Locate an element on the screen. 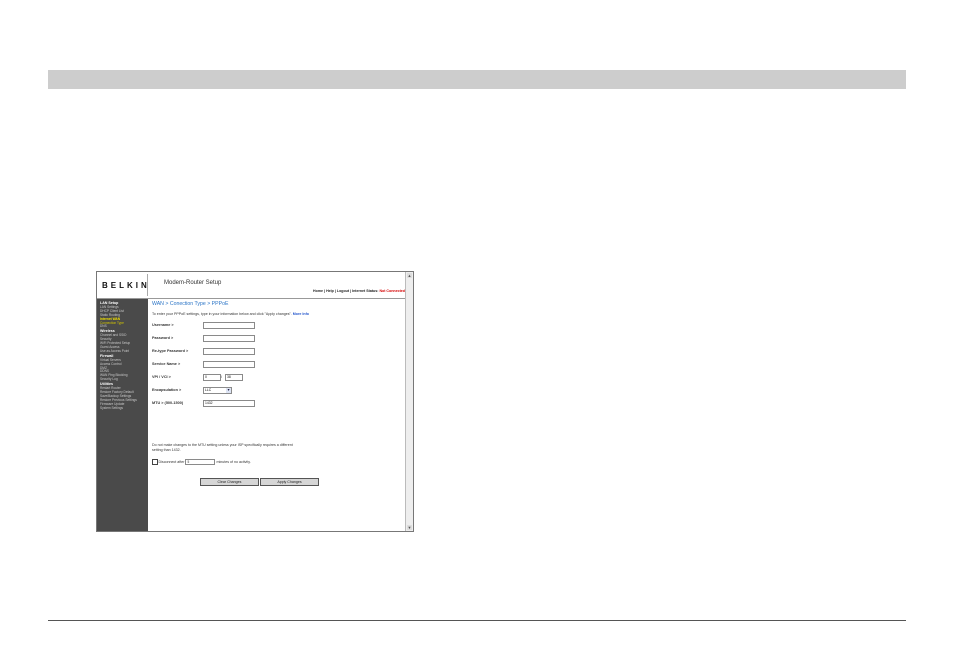 The width and height of the screenshot is (954, 668). vertical-scrollbar: ▲ ▼ is located at coordinates (409, 401).